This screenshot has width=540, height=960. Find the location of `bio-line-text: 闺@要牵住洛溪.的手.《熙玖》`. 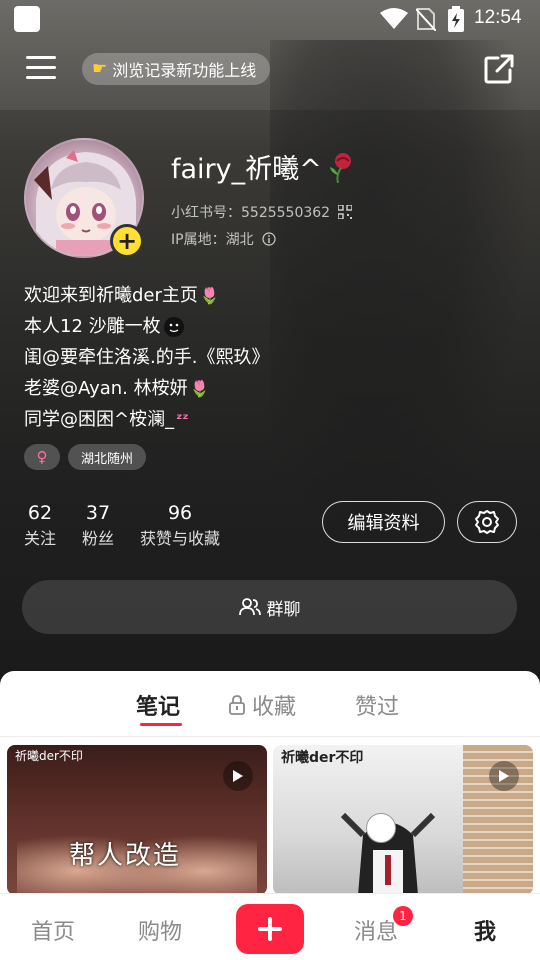

bio-line-text: 闺@要牵住洛溪.的手.《熙玖》 is located at coordinates (147, 357).